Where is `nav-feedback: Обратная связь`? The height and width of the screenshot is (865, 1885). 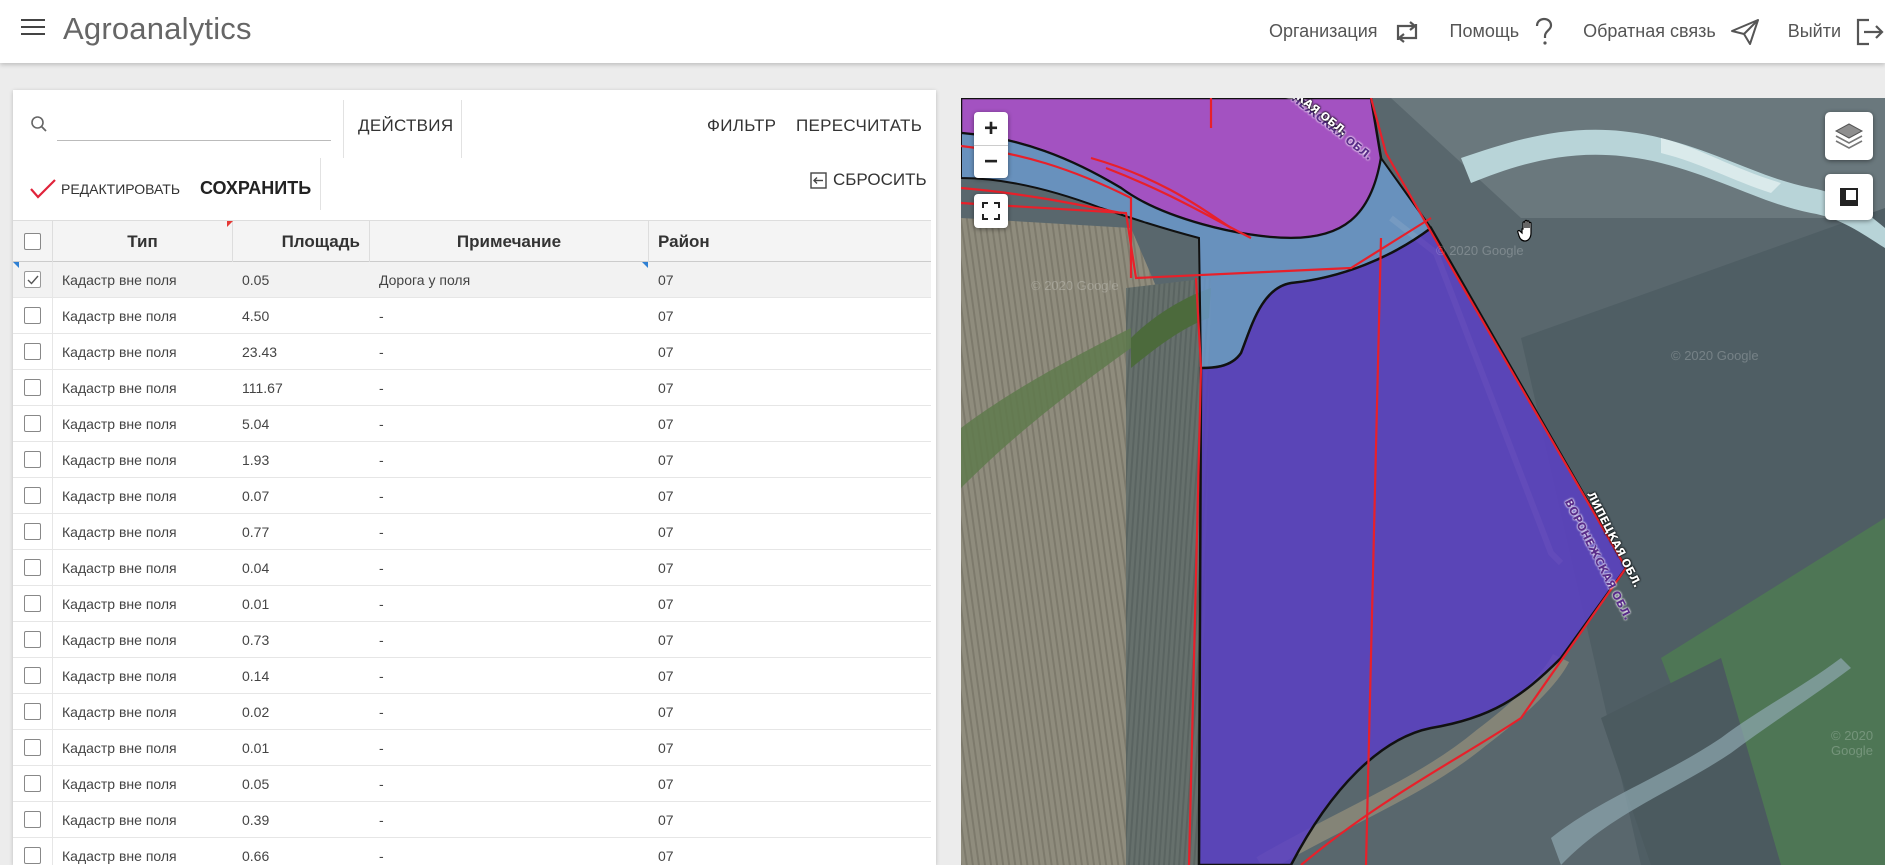 nav-feedback: Обратная связь is located at coordinates (1671, 32).